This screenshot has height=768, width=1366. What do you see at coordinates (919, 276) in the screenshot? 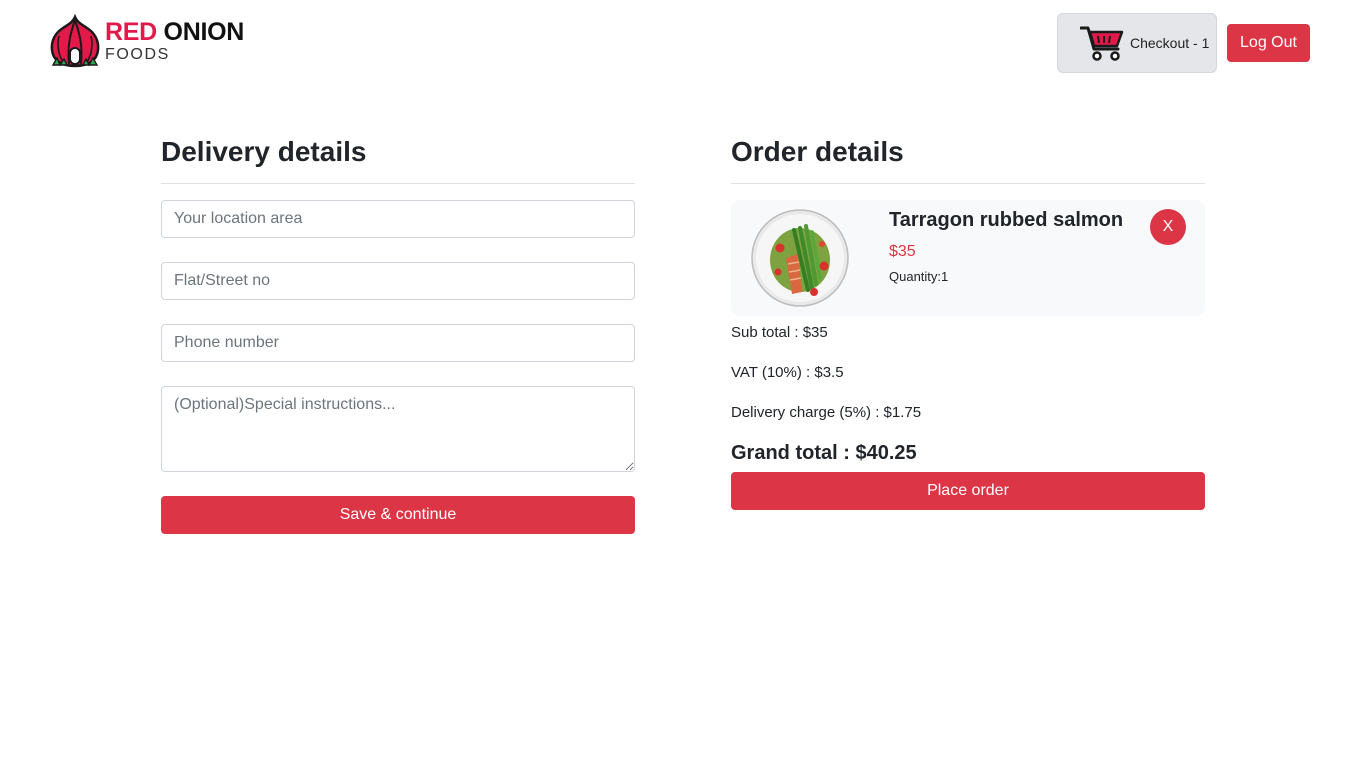
I see `order-item-quantity: Quantity:1` at bounding box center [919, 276].